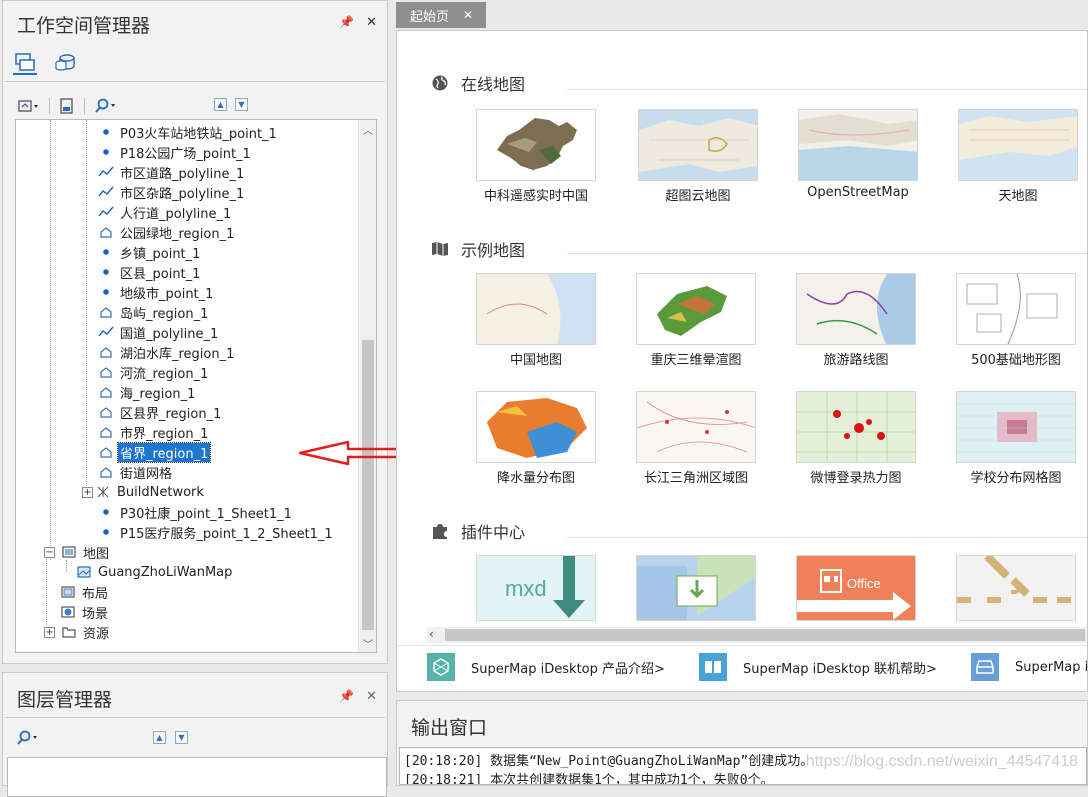  I want to click on tree-item-dataset: 岛屿_region_1, so click(154, 312).